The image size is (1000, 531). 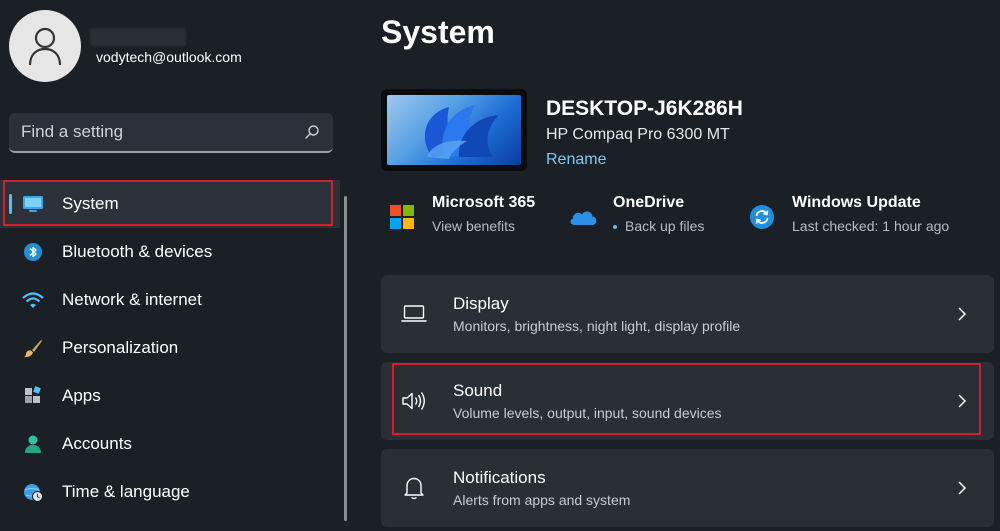 What do you see at coordinates (33, 492) in the screenshot?
I see `globe-clock-icon` at bounding box center [33, 492].